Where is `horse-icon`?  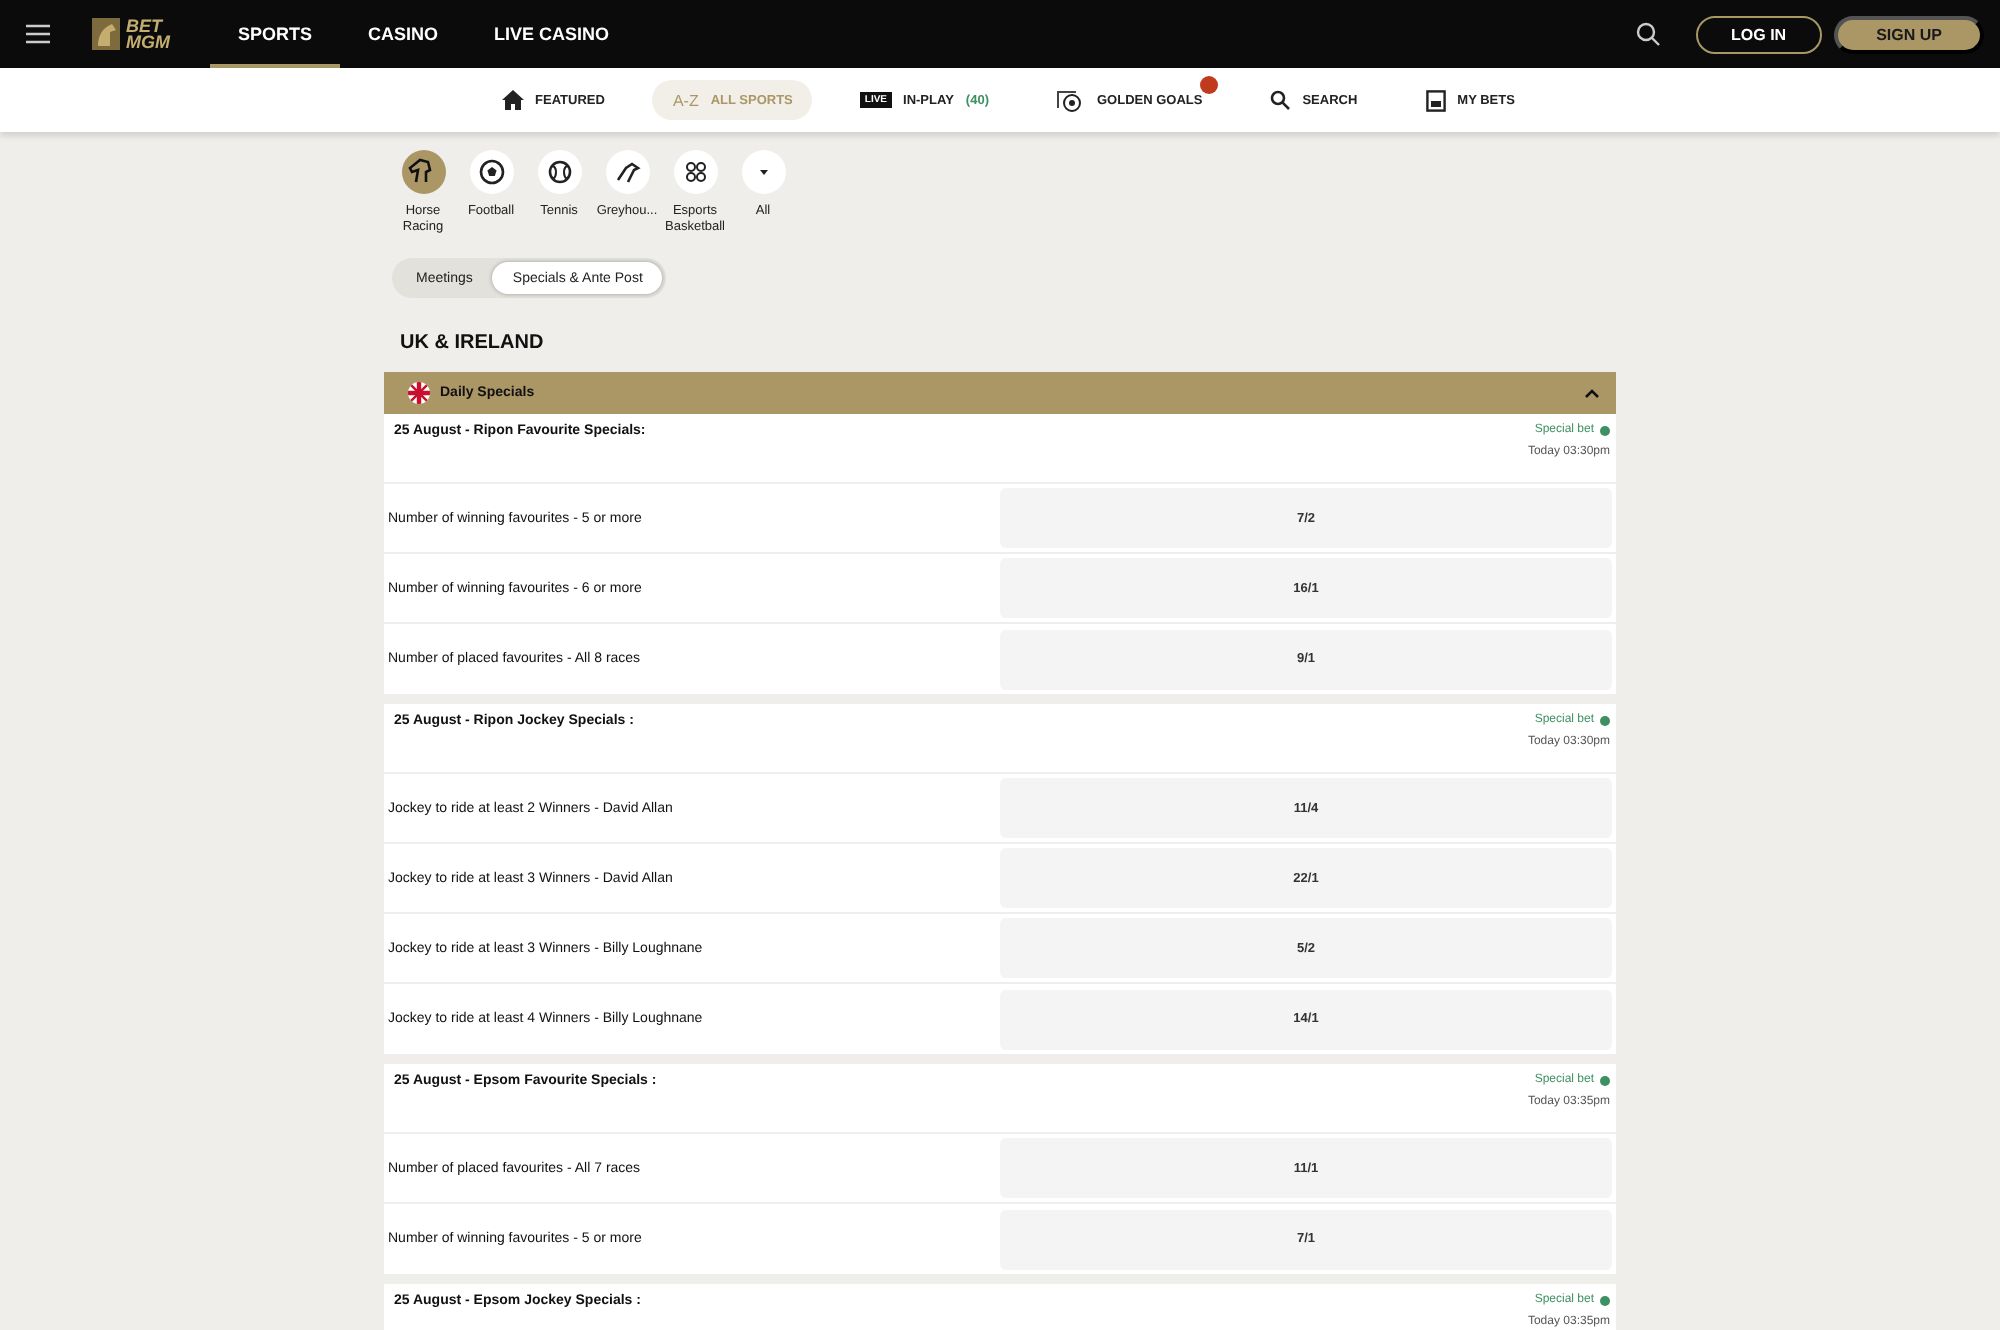
horse-icon is located at coordinates (423, 172).